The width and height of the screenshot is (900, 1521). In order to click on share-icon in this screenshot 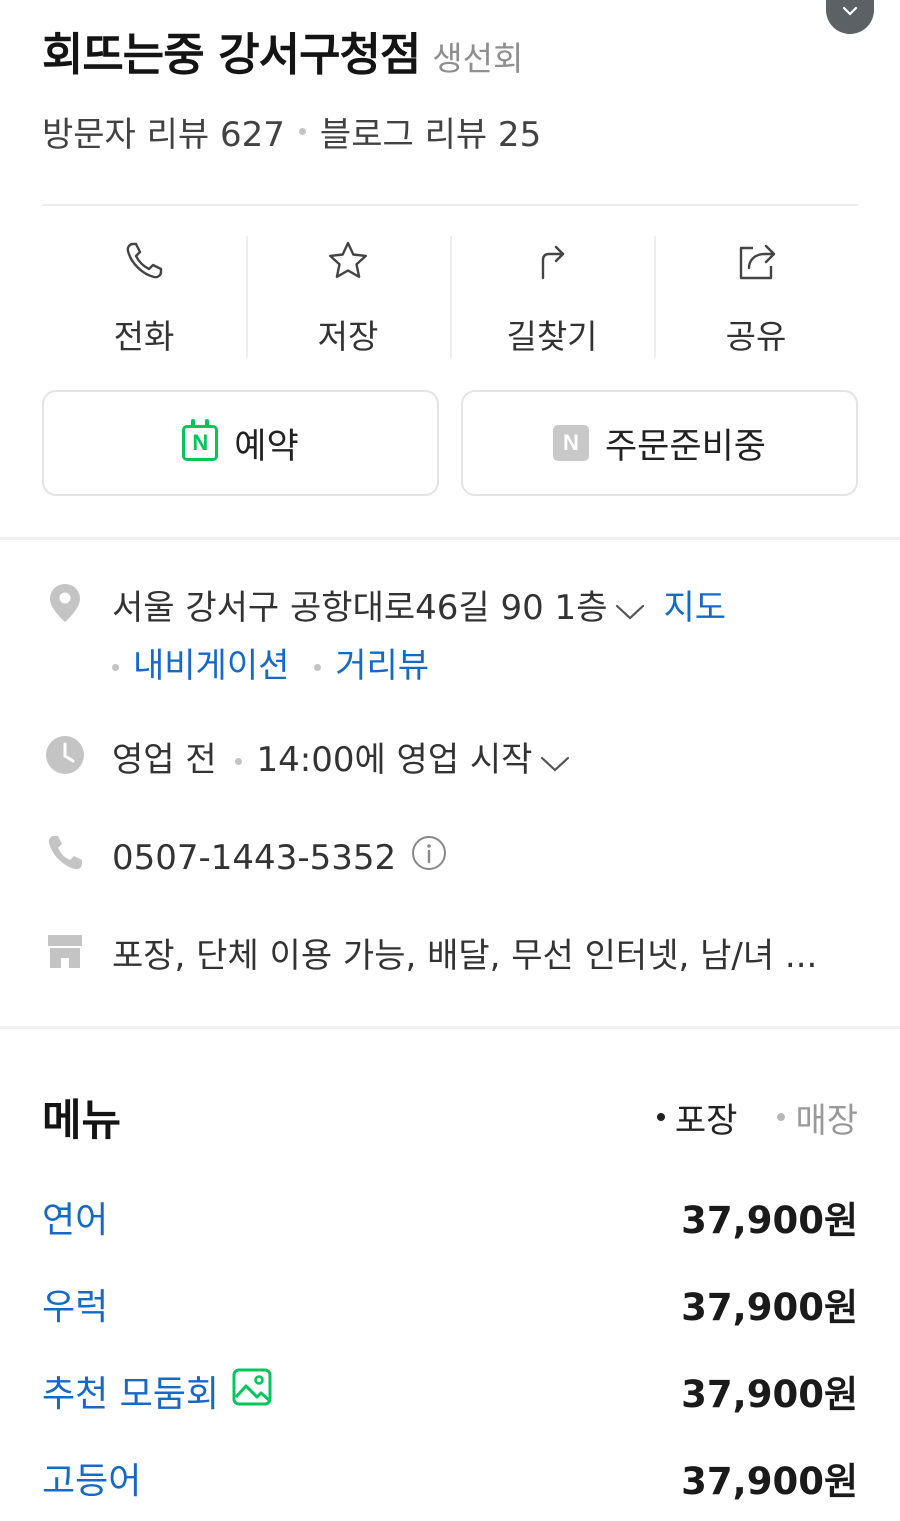, I will do `click(756, 262)`.